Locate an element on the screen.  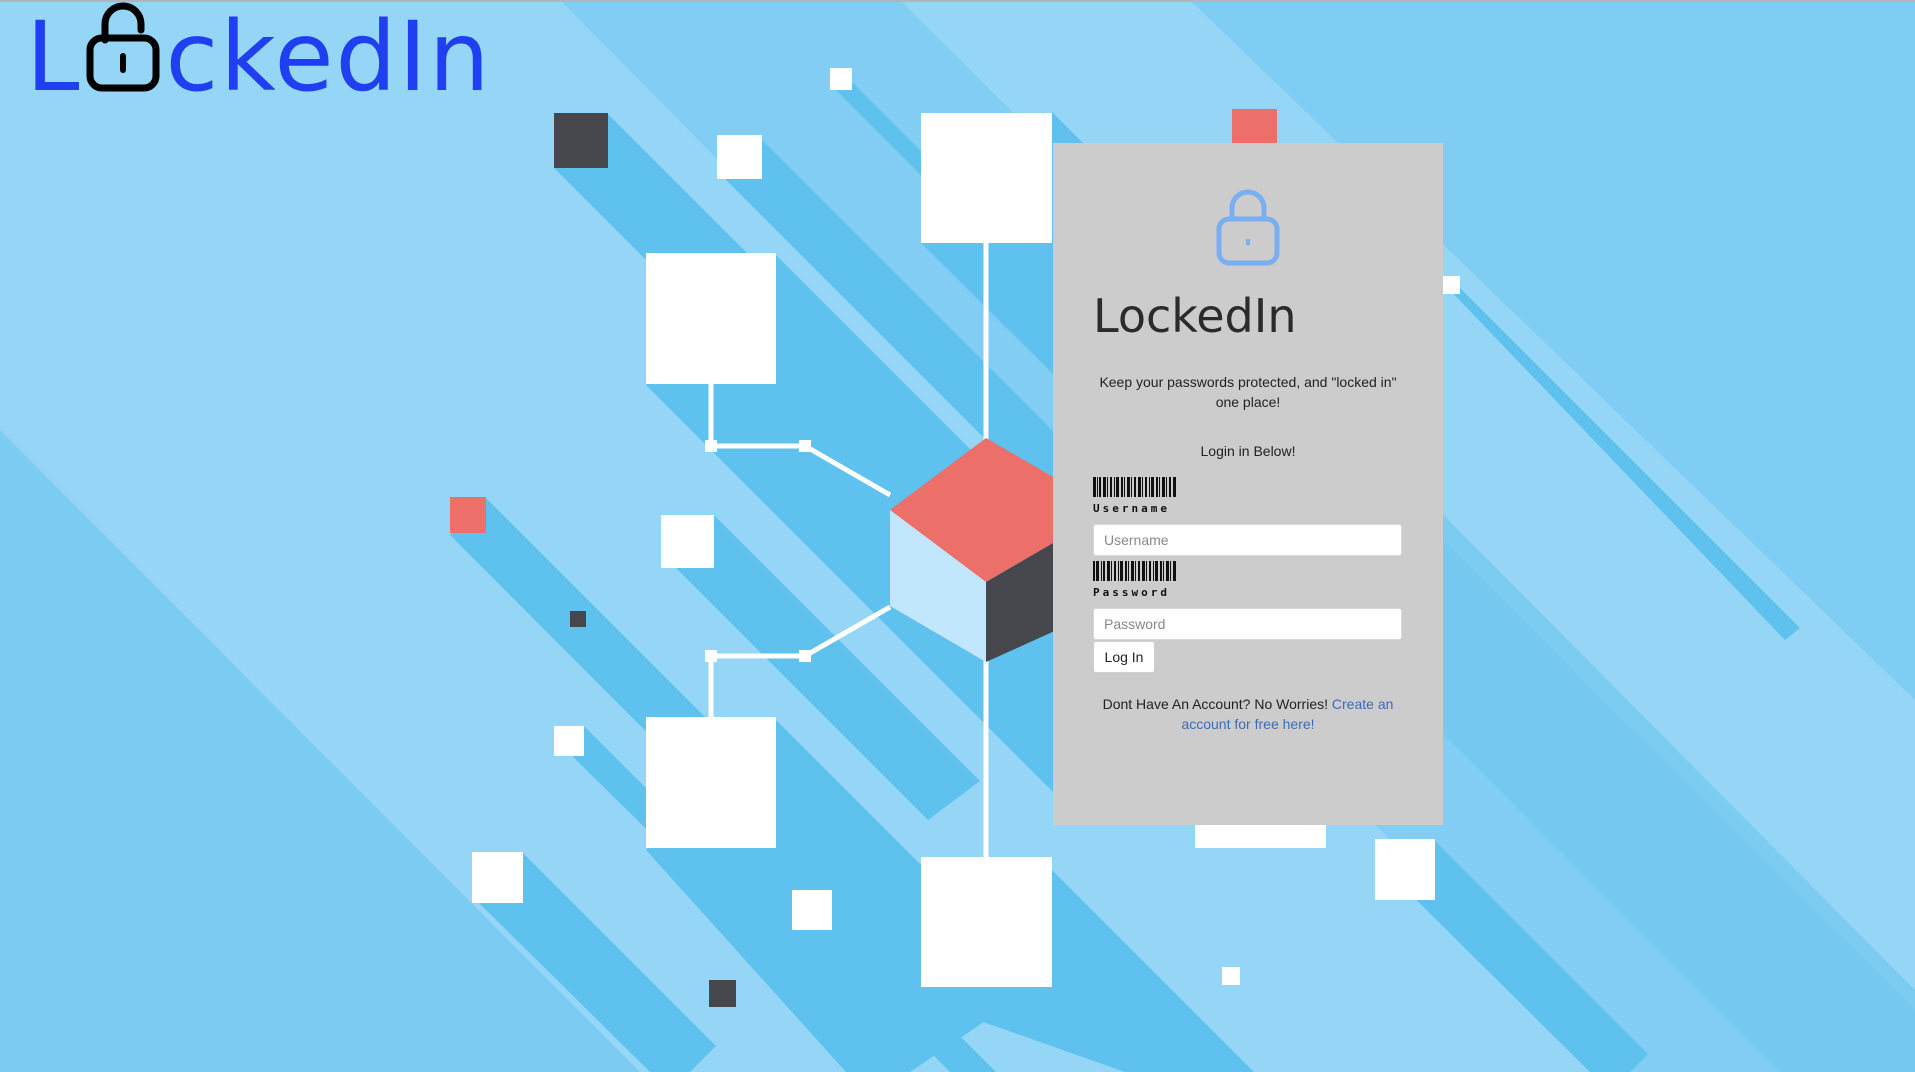
login-title: LockedIn is located at coordinates (1195, 316).